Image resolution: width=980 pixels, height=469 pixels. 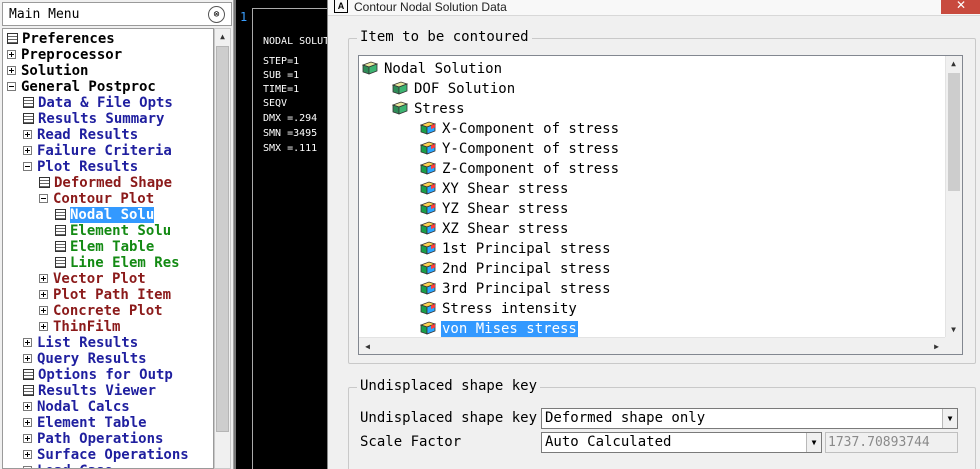 What do you see at coordinates (244, 17) in the screenshot?
I see `window-number: 1` at bounding box center [244, 17].